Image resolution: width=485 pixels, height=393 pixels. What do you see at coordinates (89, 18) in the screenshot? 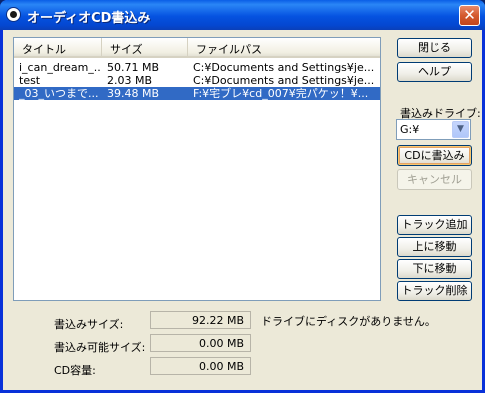
I see `window-title: オーディオCD書込み` at bounding box center [89, 18].